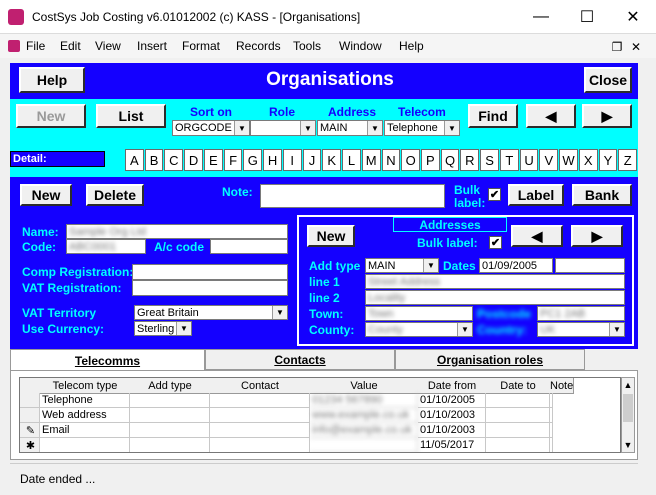  Describe the element at coordinates (608, 160) in the screenshot. I see `letter-button-y: Y` at that location.